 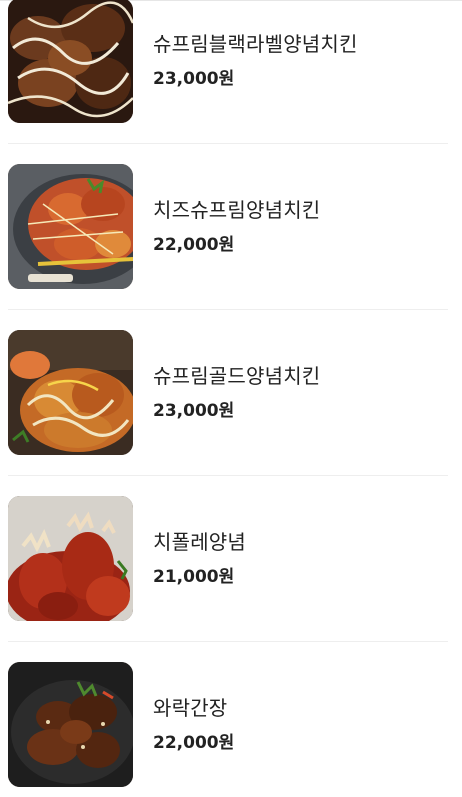 What do you see at coordinates (237, 376) in the screenshot?
I see `menu-item-name: 슈프림골드양념치킨` at bounding box center [237, 376].